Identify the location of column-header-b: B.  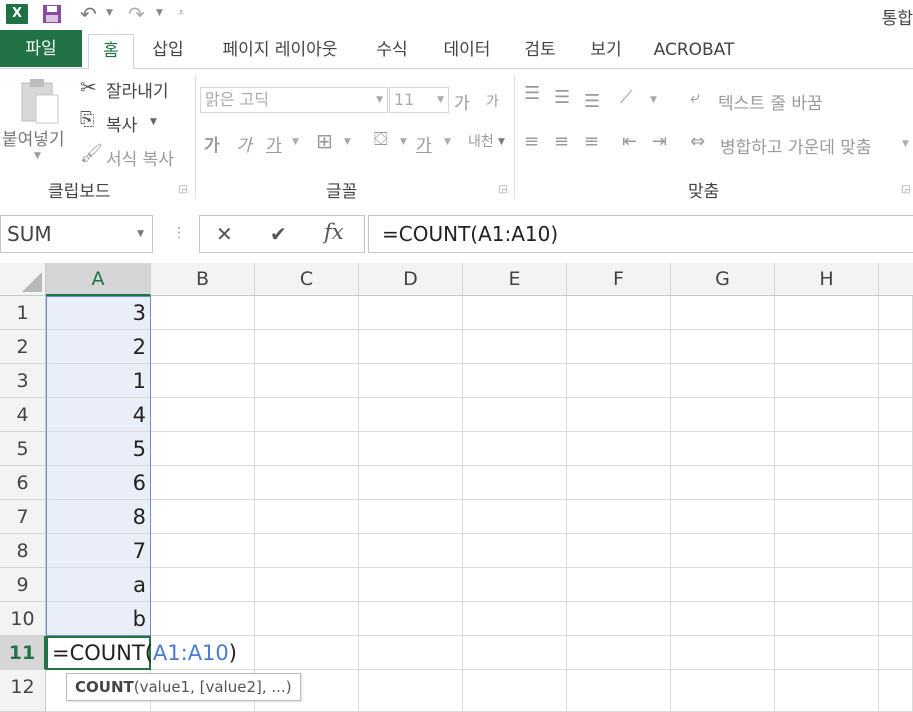
(203, 279).